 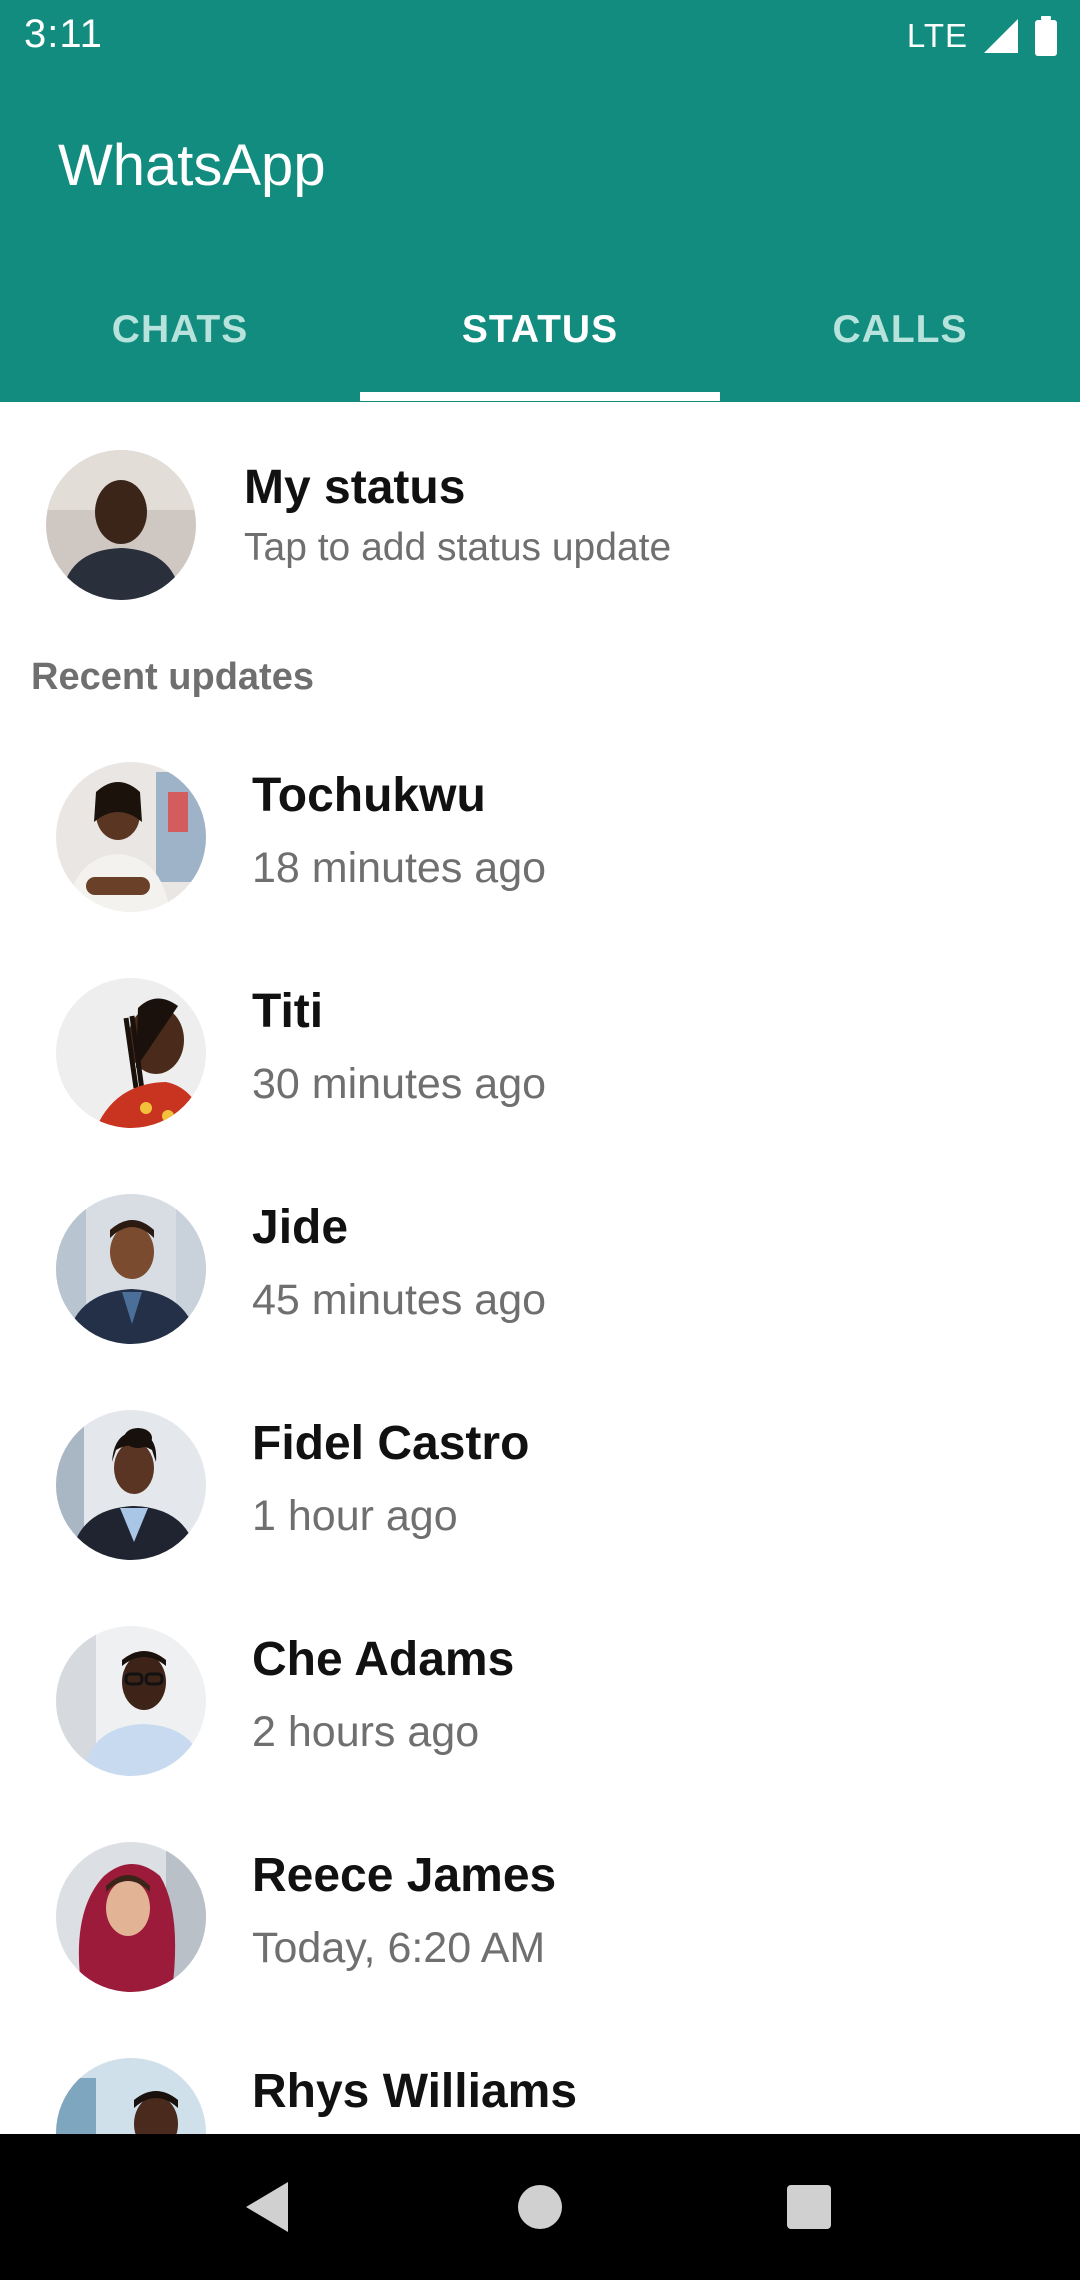 What do you see at coordinates (1046, 36) in the screenshot?
I see `battery-icon` at bounding box center [1046, 36].